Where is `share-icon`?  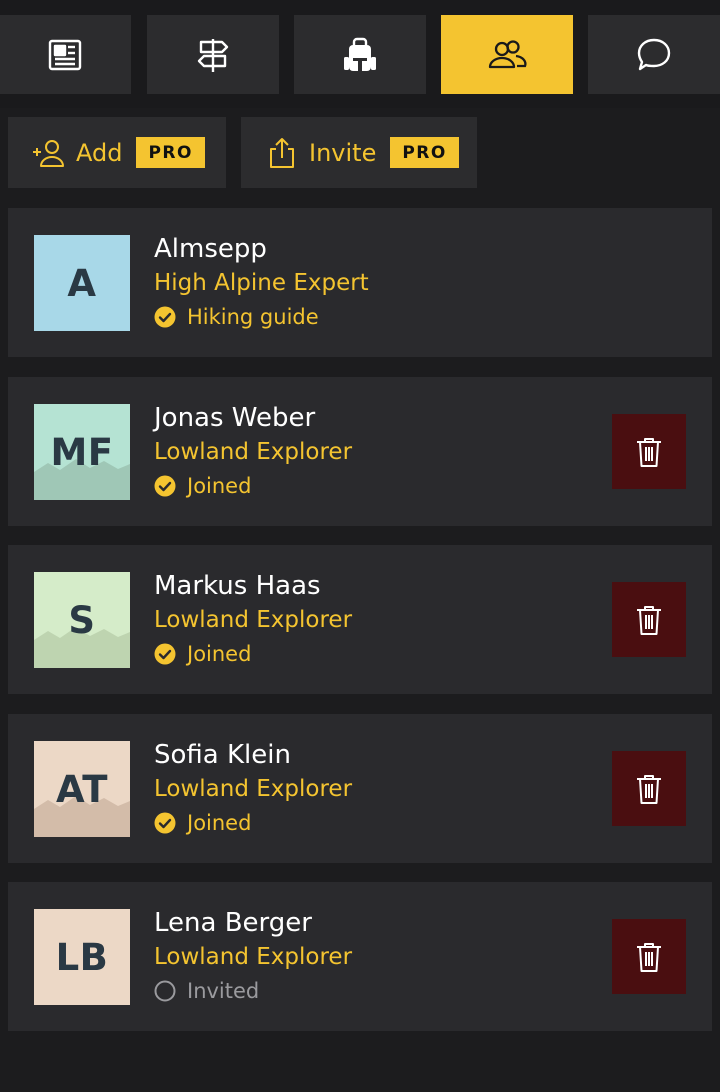
share-icon is located at coordinates (282, 152).